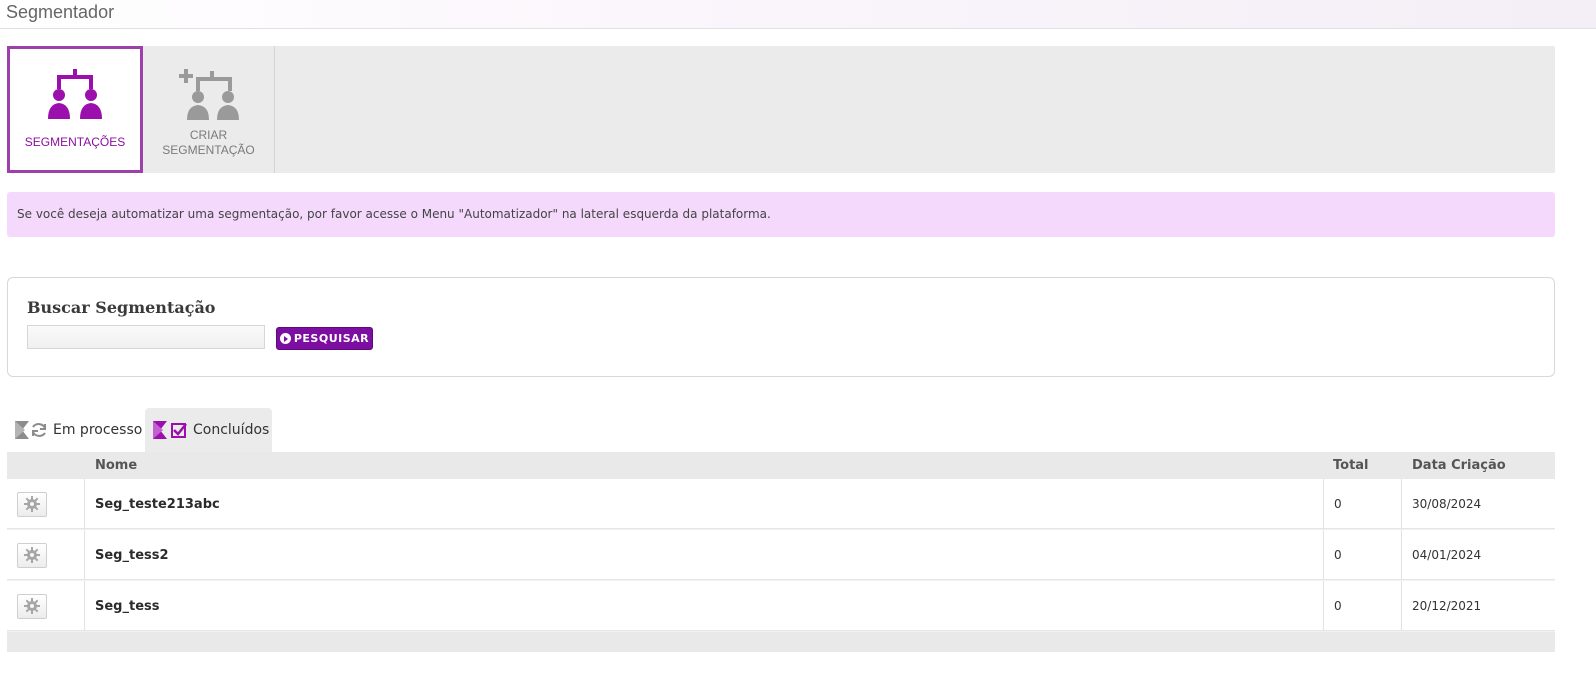  What do you see at coordinates (75, 94) in the screenshot?
I see `segment-group-icon` at bounding box center [75, 94].